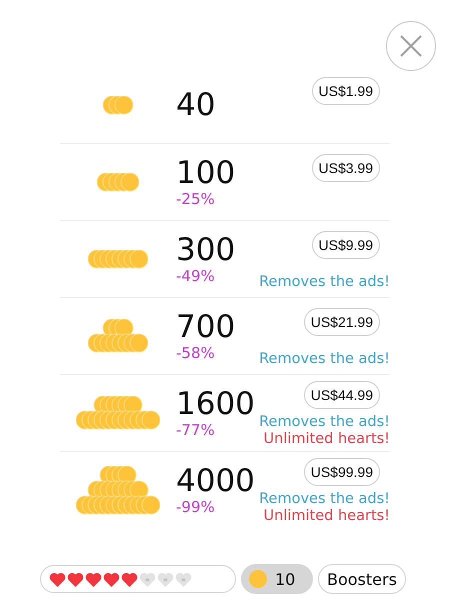 This screenshot has width=450, height=600. What do you see at coordinates (196, 105) in the screenshot?
I see `coin-amount: 40` at bounding box center [196, 105].